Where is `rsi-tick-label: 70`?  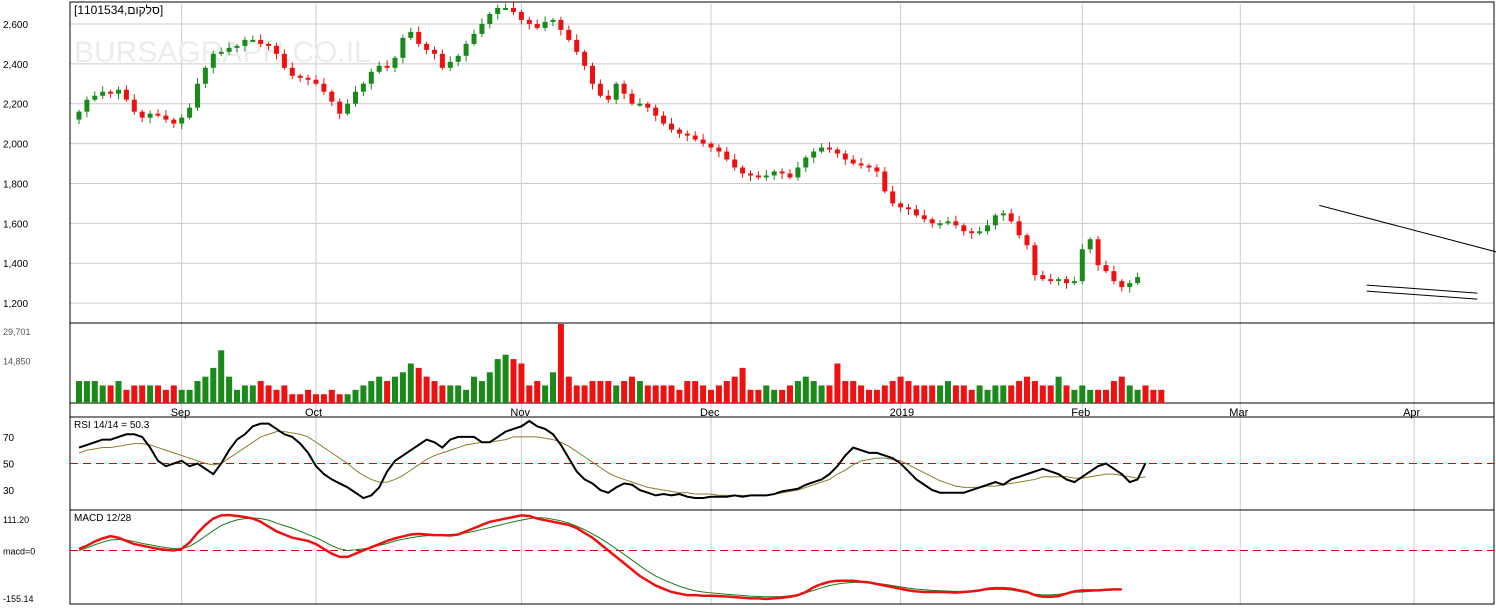
rsi-tick-label: 70 is located at coordinates (9, 438).